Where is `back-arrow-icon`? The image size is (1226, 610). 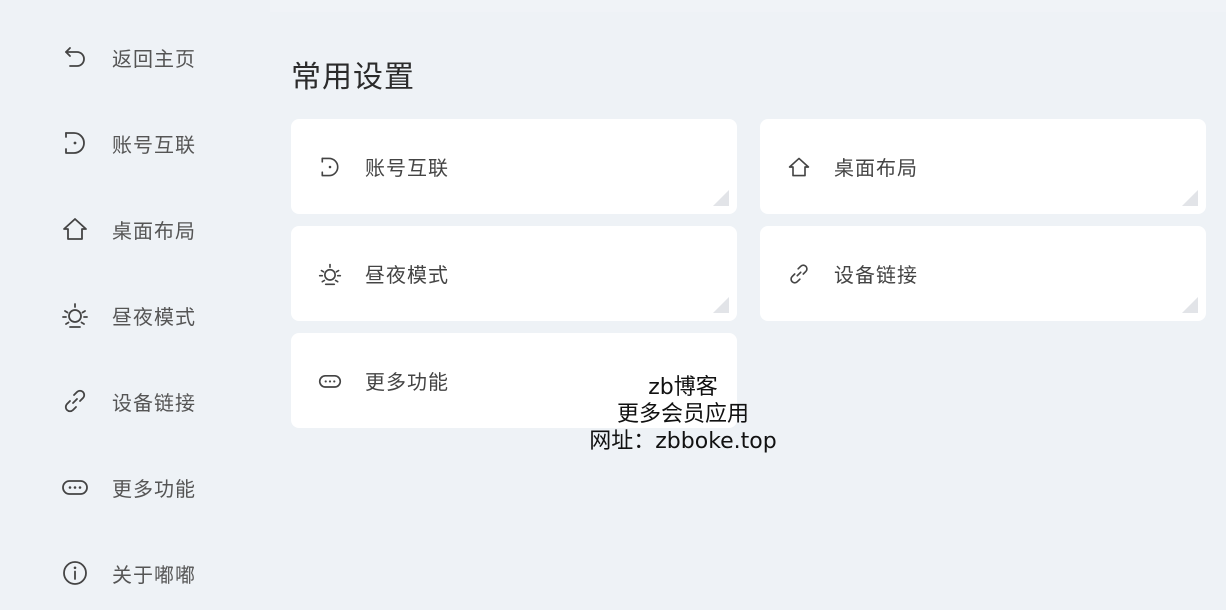
back-arrow-icon is located at coordinates (75, 57).